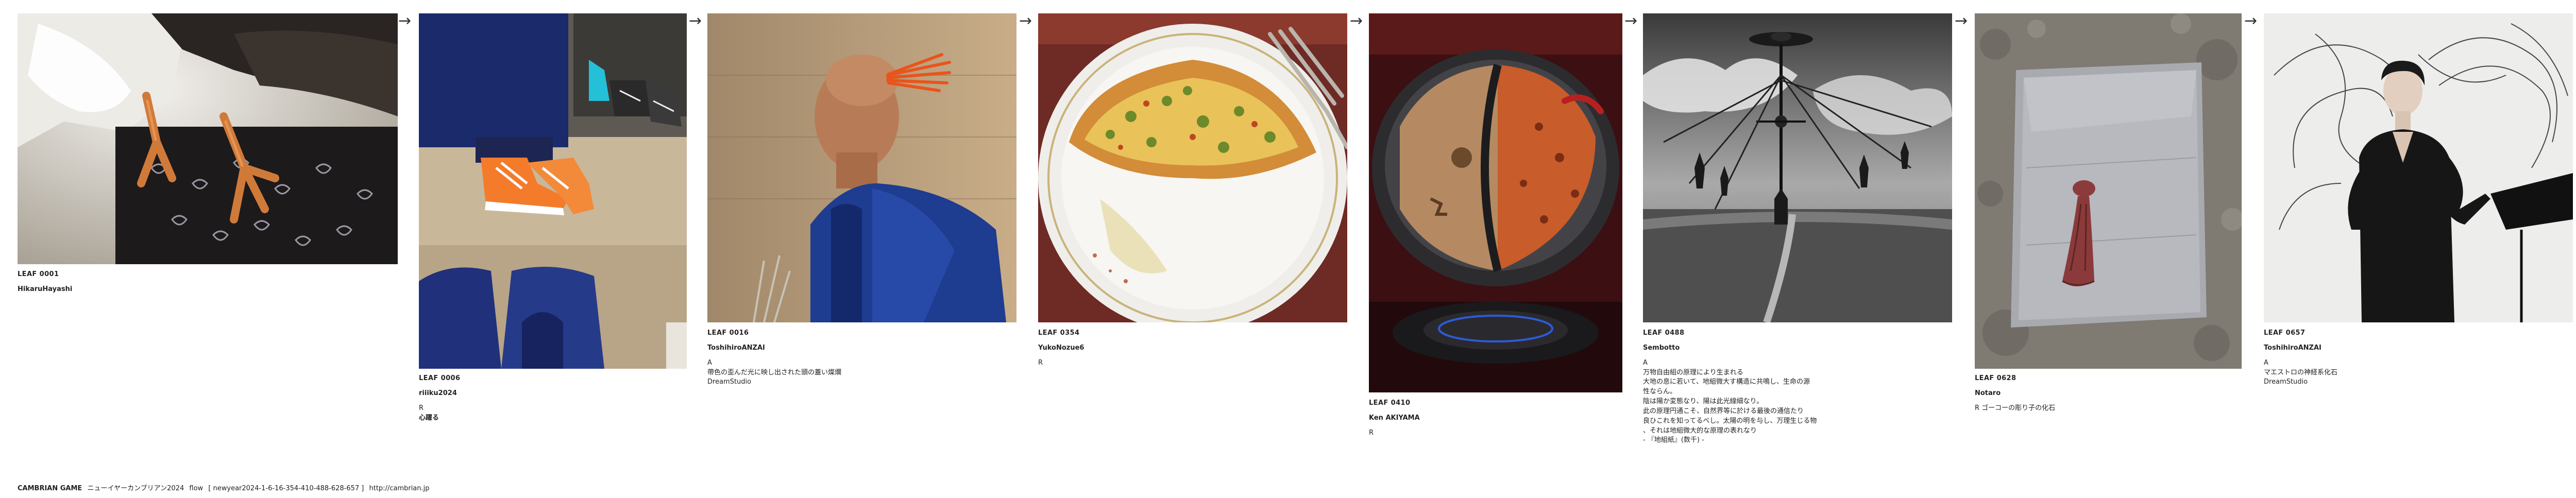 The width and height of the screenshot is (2576, 498). Describe the element at coordinates (1723, 411) in the screenshot. I see `leaf-text-line: 此の原理円通こそ、自然界等に於ける最後の通信たり` at that location.